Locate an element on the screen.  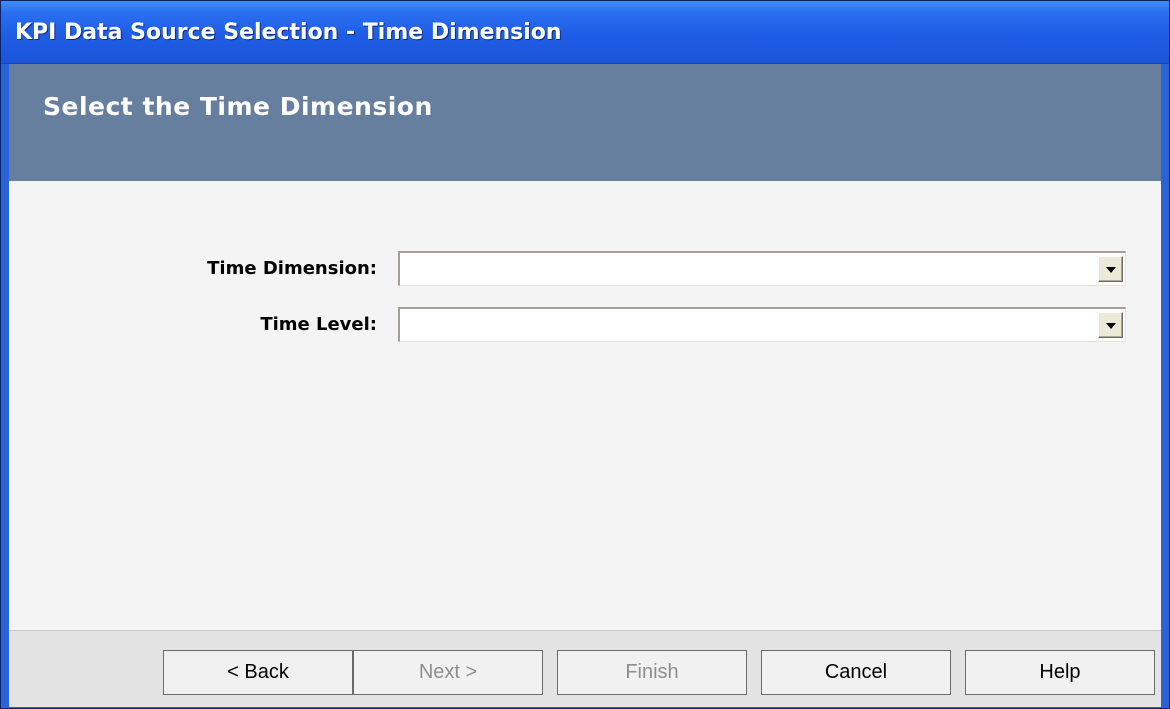
time-dimension-dropdown-button is located at coordinates (1110, 269).